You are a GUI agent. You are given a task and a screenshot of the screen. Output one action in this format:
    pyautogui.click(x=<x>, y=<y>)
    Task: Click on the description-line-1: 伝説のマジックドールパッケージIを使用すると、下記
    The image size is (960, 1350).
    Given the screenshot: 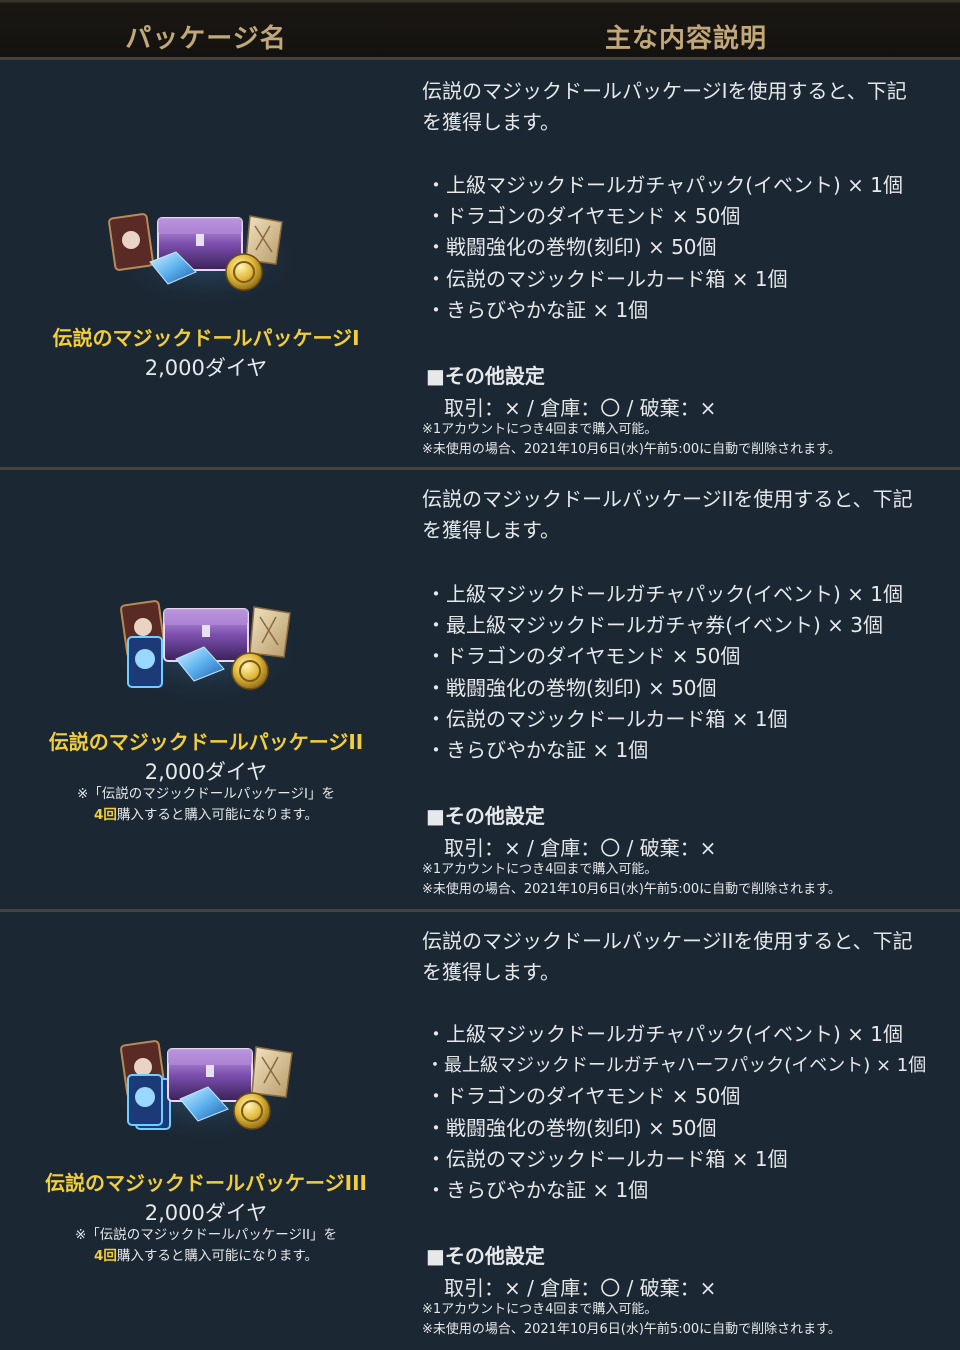 What is the action you would take?
    pyautogui.click(x=664, y=91)
    